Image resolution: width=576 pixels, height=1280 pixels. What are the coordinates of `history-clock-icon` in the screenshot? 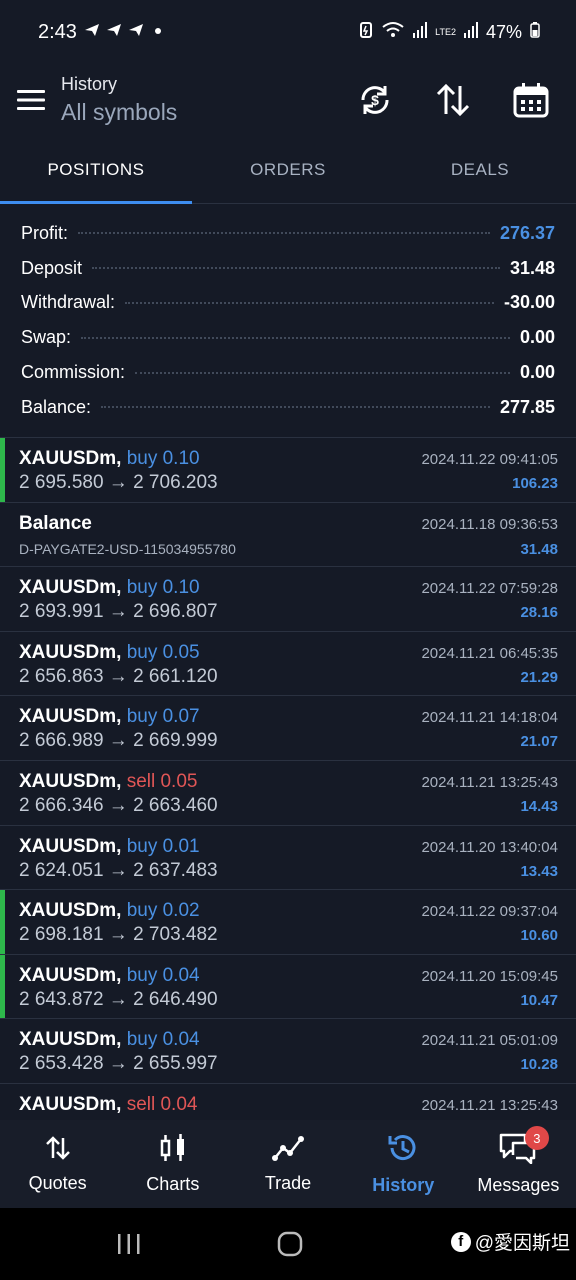 It's located at (403, 1150).